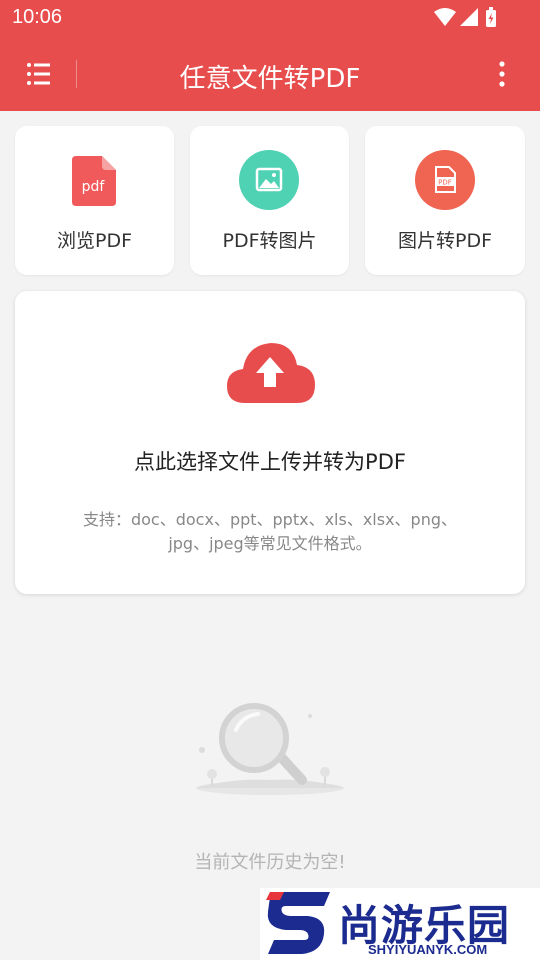  Describe the element at coordinates (269, 182) in the screenshot. I see `image-icon` at that location.